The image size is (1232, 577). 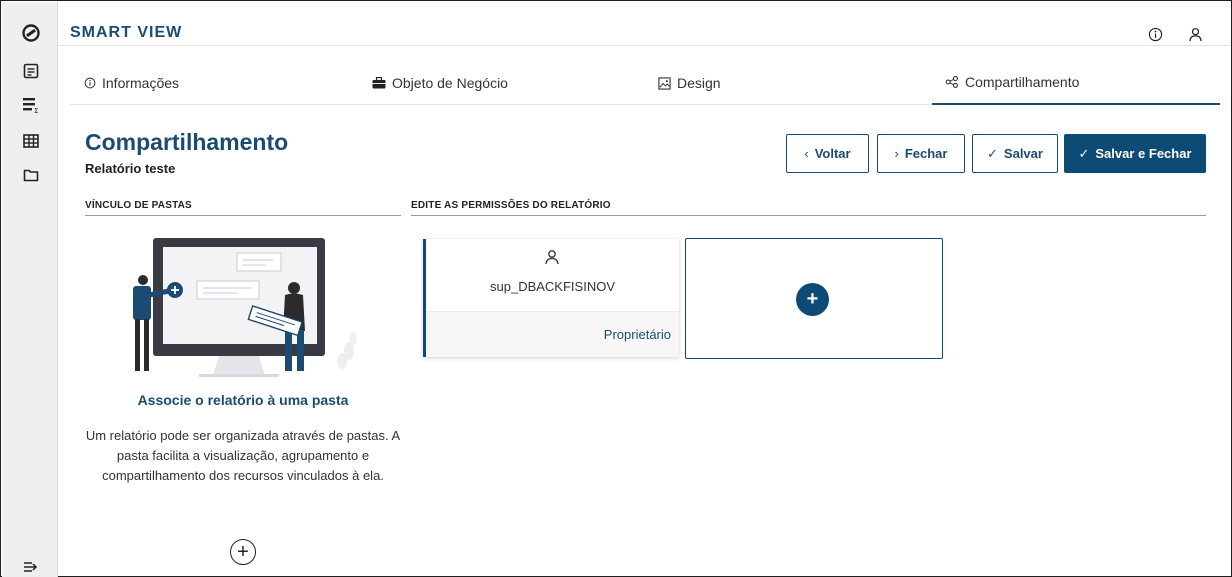 What do you see at coordinates (664, 83) in the screenshot?
I see `image-icon` at bounding box center [664, 83].